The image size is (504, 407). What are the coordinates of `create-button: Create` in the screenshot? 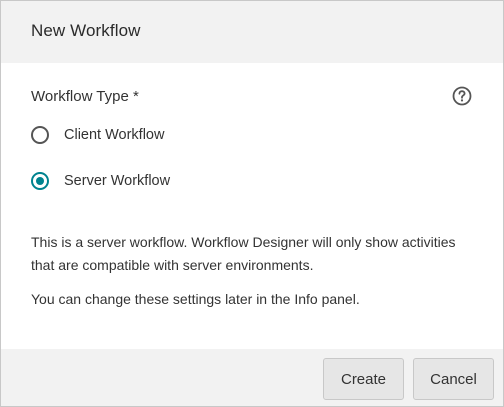 It's located at (363, 379).